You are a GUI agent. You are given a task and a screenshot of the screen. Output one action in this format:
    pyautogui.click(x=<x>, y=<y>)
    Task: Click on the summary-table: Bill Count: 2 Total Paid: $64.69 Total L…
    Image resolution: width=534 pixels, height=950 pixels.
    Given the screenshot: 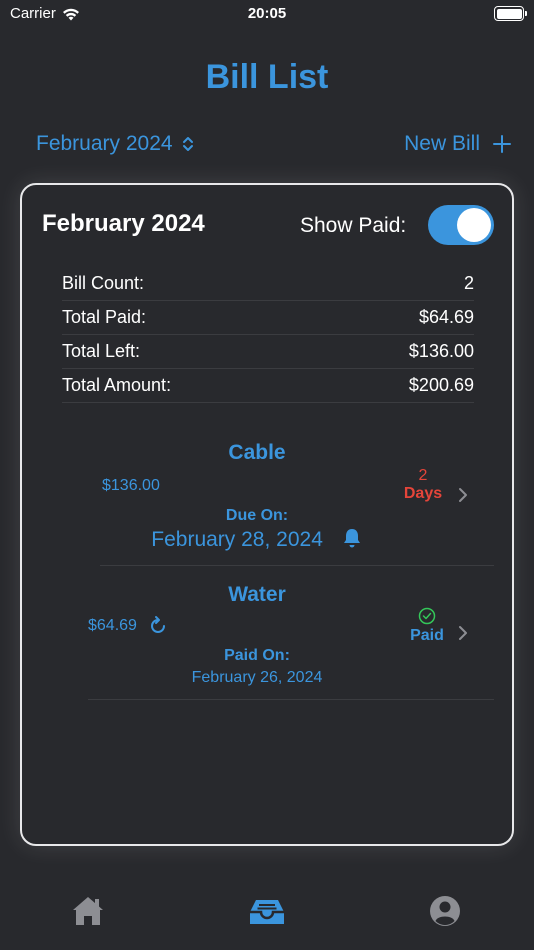 What is the action you would take?
    pyautogui.click(x=268, y=335)
    